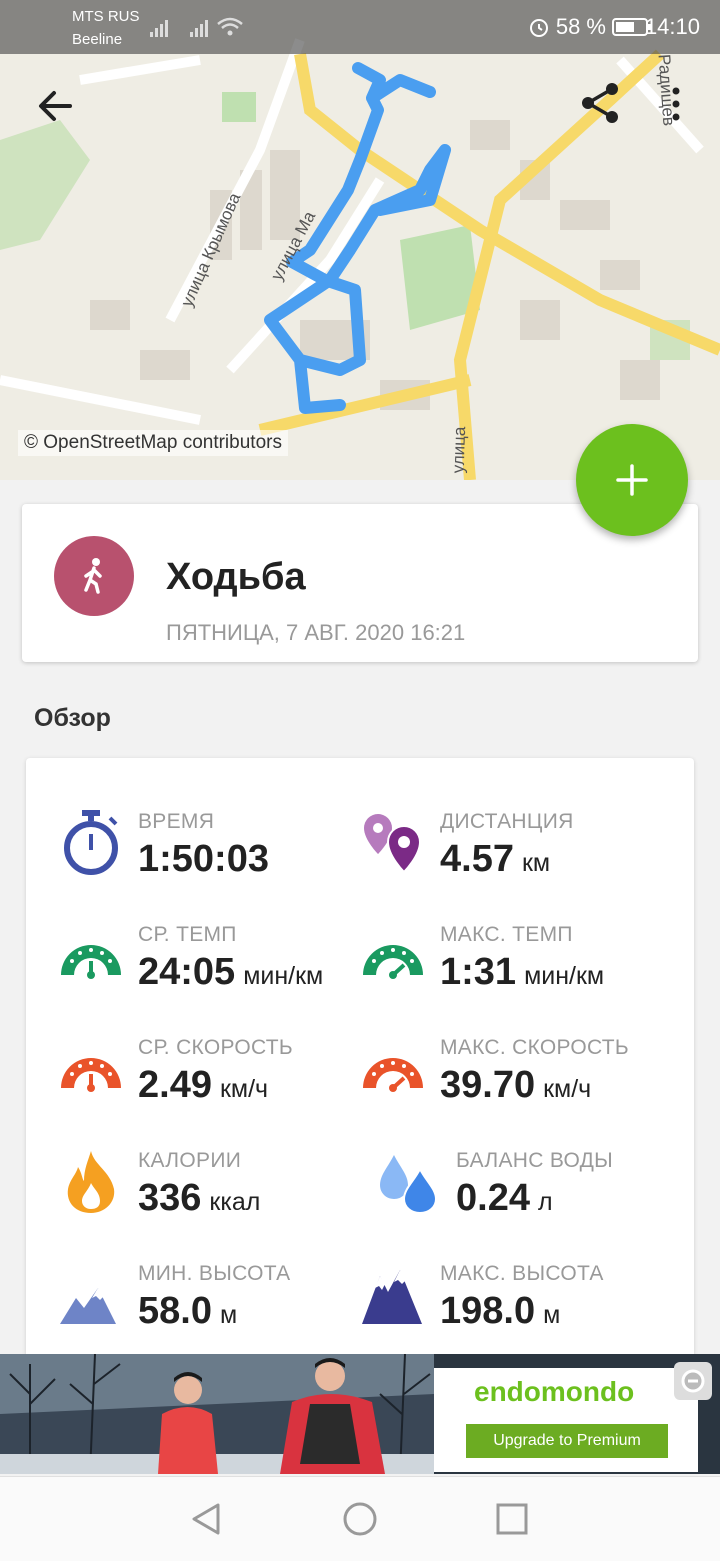 Image resolution: width=720 pixels, height=1561 pixels. Describe the element at coordinates (601, 103) in the screenshot. I see `share-icon` at that location.